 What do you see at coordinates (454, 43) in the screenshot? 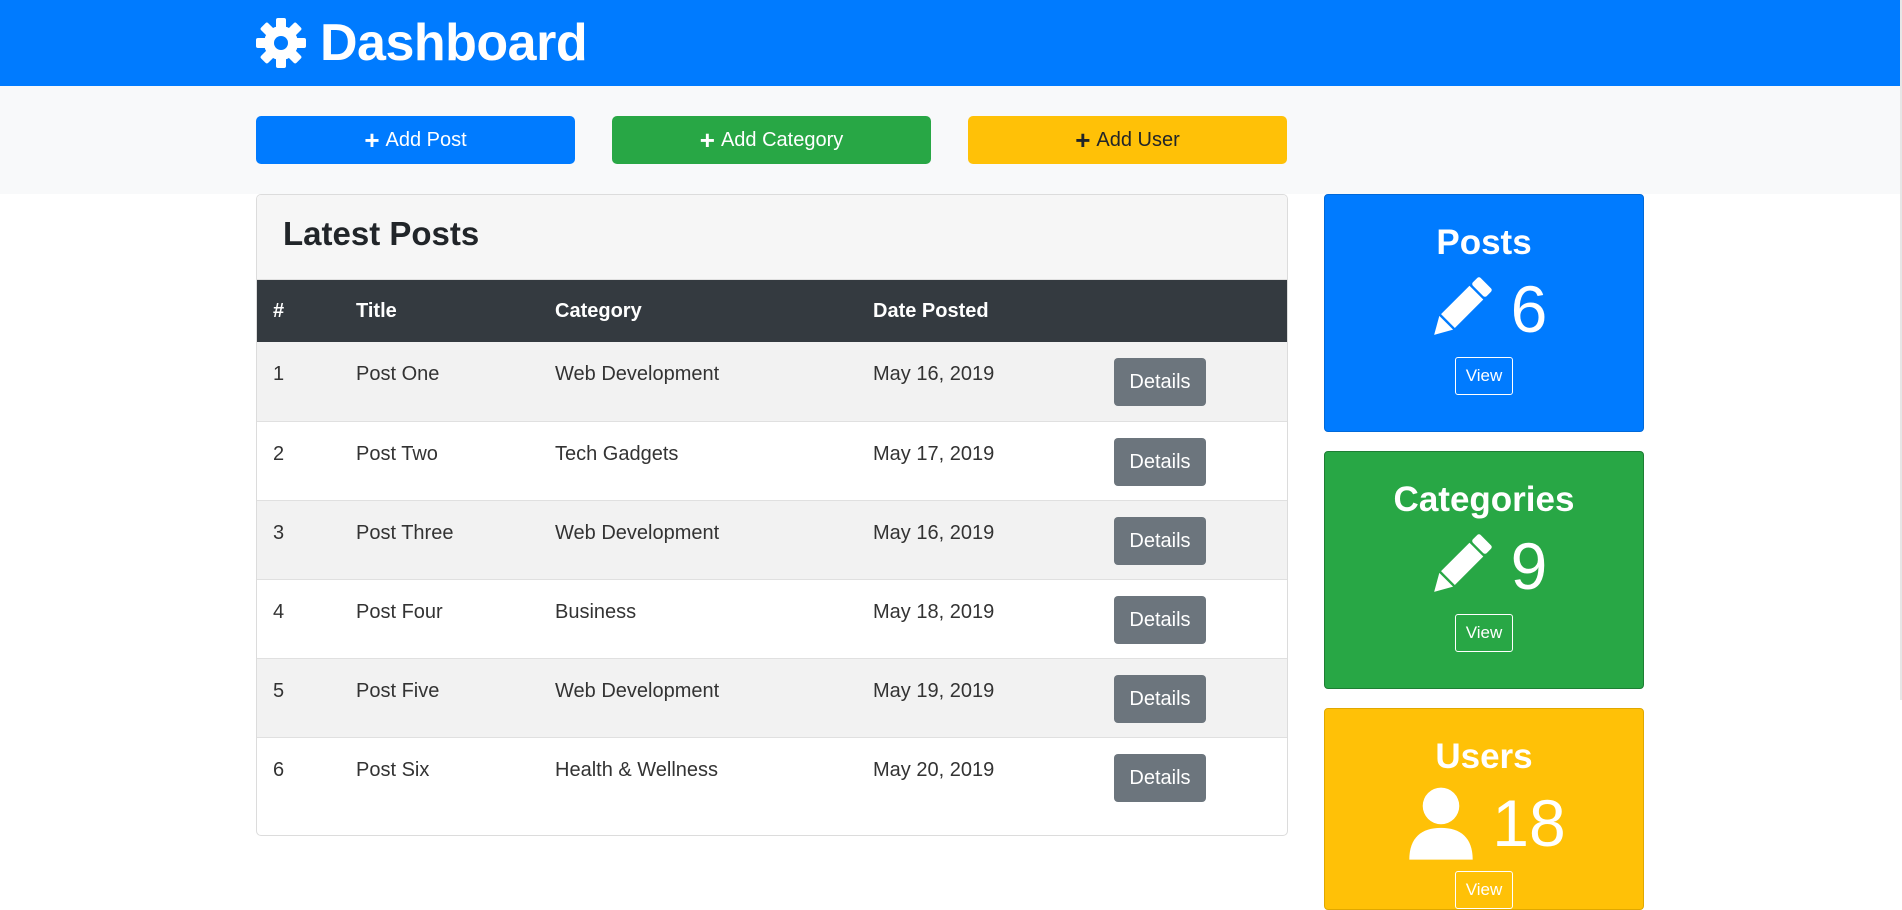
I see `page-title: Dashboard` at bounding box center [454, 43].